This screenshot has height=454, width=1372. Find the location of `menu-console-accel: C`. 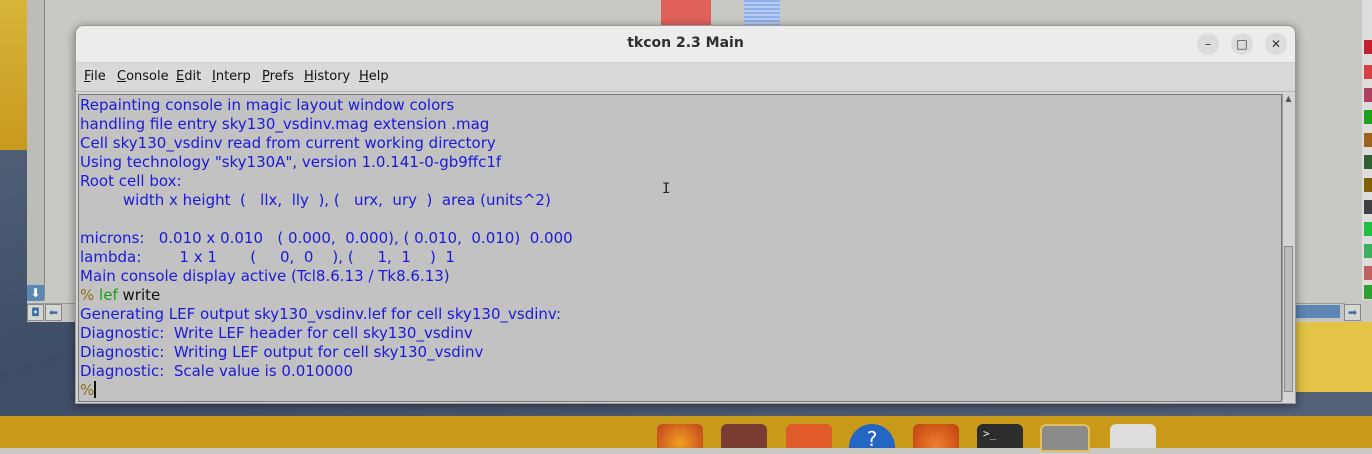

menu-console-accel: C is located at coordinates (122, 76).